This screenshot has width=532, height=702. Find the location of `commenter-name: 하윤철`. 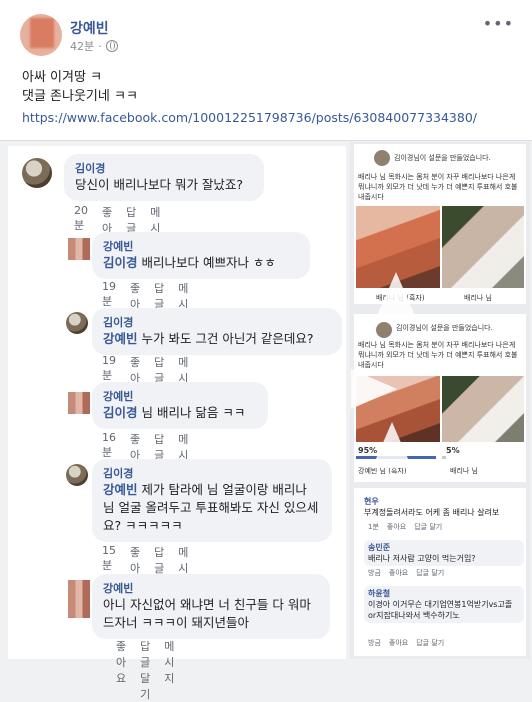

commenter-name: 하윤철 is located at coordinates (444, 593).